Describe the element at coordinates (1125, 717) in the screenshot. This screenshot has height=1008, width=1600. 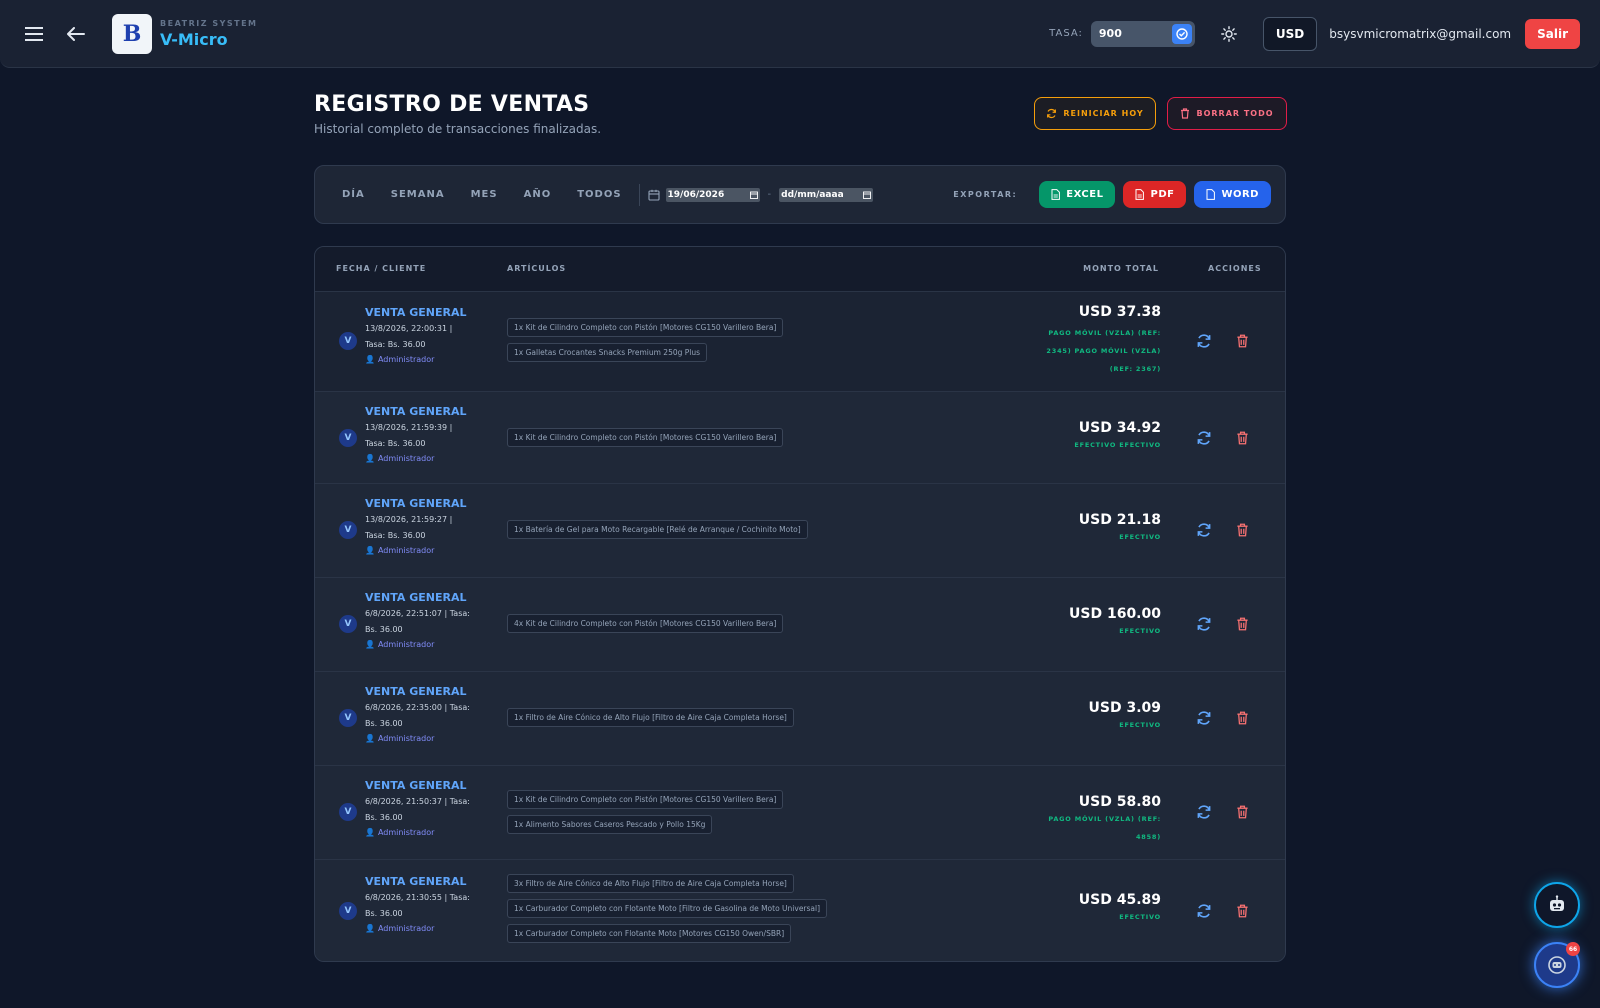
I see `amount-cell: USD 3.09 EFECTIVO` at that location.